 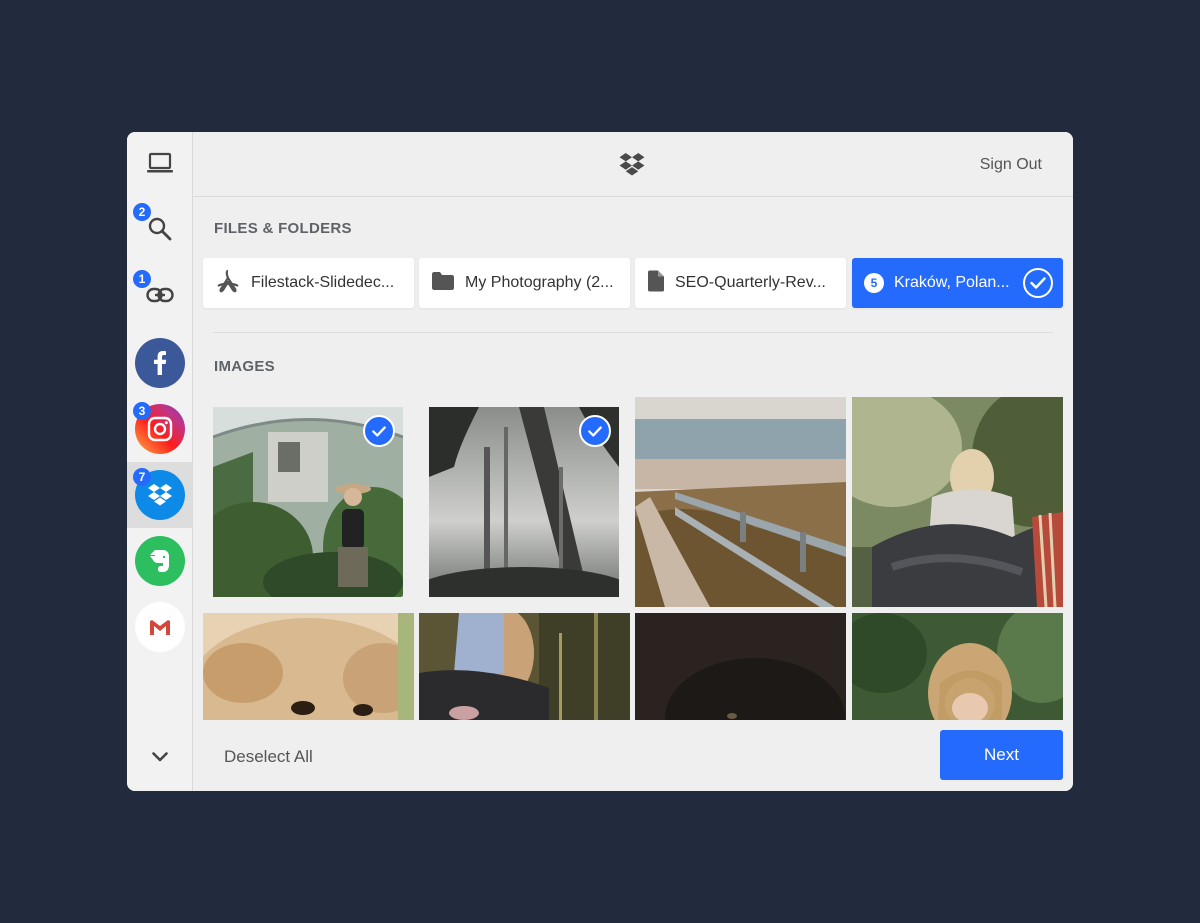 What do you see at coordinates (283, 228) in the screenshot?
I see `files-section-title: FILES & FOLDERS` at bounding box center [283, 228].